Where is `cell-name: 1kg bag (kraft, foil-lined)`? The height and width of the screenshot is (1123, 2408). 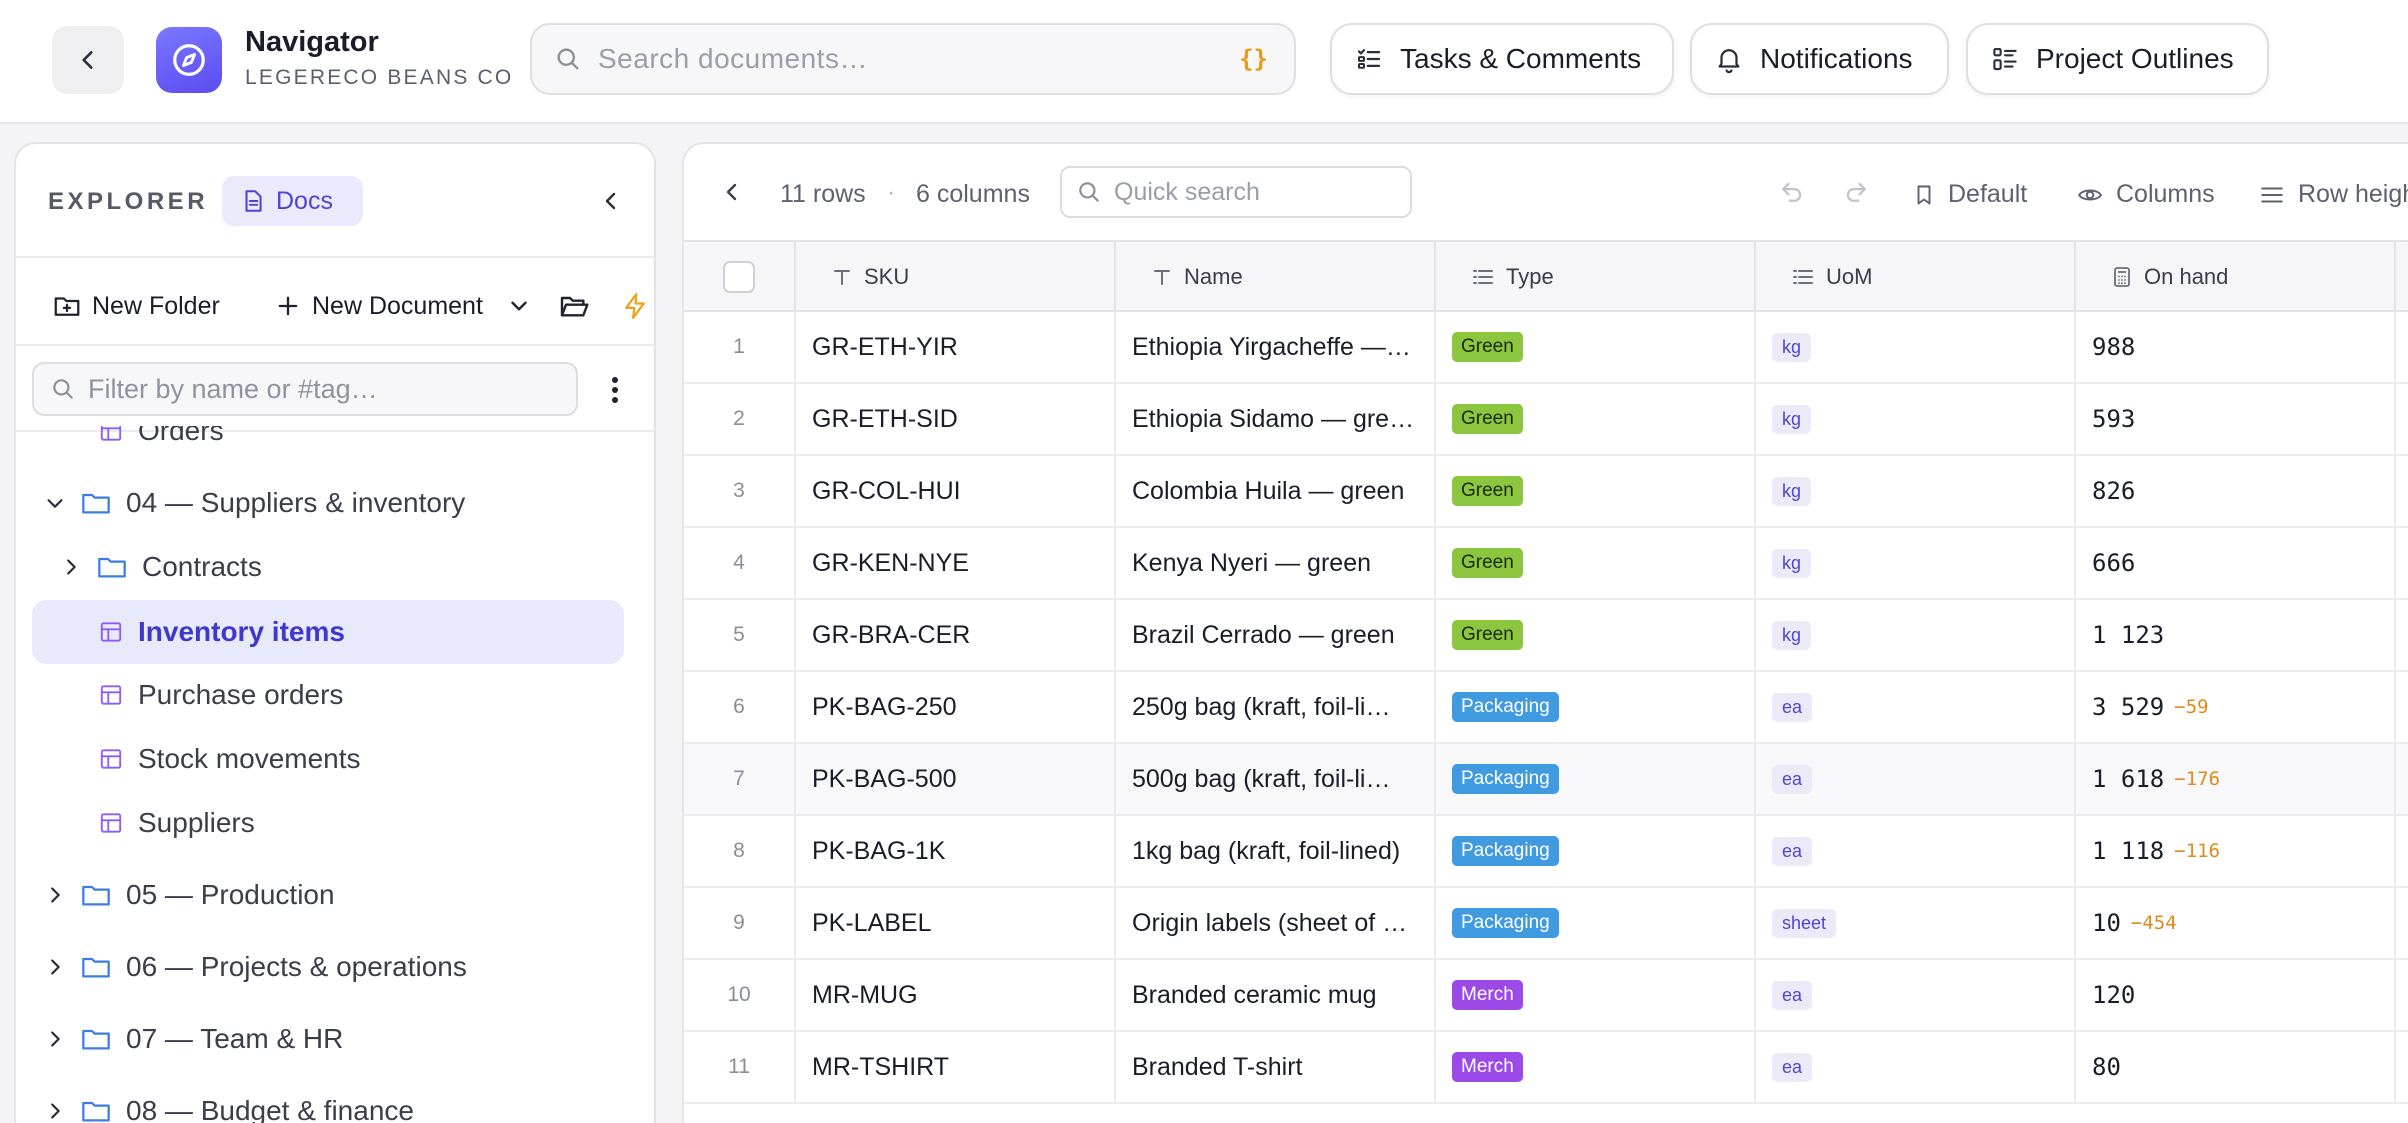 cell-name: 1kg bag (kraft, foil-lined) is located at coordinates (1276, 851).